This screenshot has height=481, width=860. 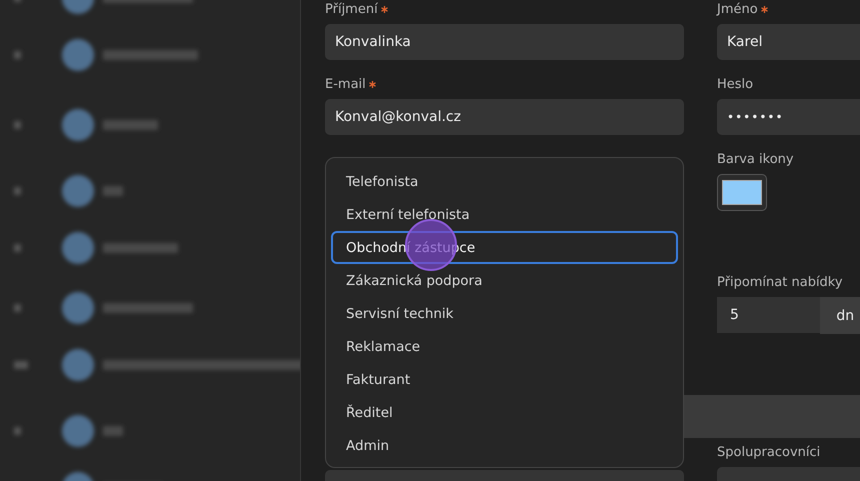 I want to click on field-label: Heslo, so click(x=735, y=84).